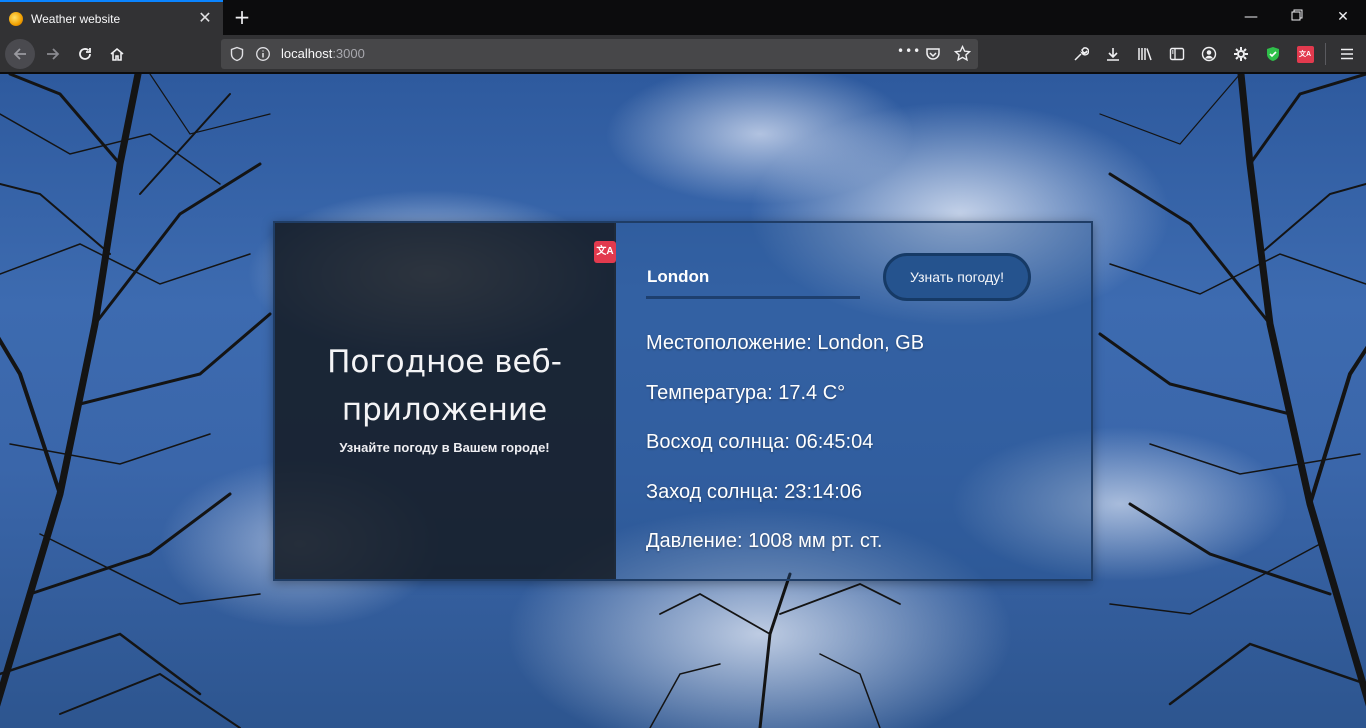 The height and width of the screenshot is (728, 1366). What do you see at coordinates (760, 442) in the screenshot?
I see `sunrise-line: Восход солнца: 06:45:04` at bounding box center [760, 442].